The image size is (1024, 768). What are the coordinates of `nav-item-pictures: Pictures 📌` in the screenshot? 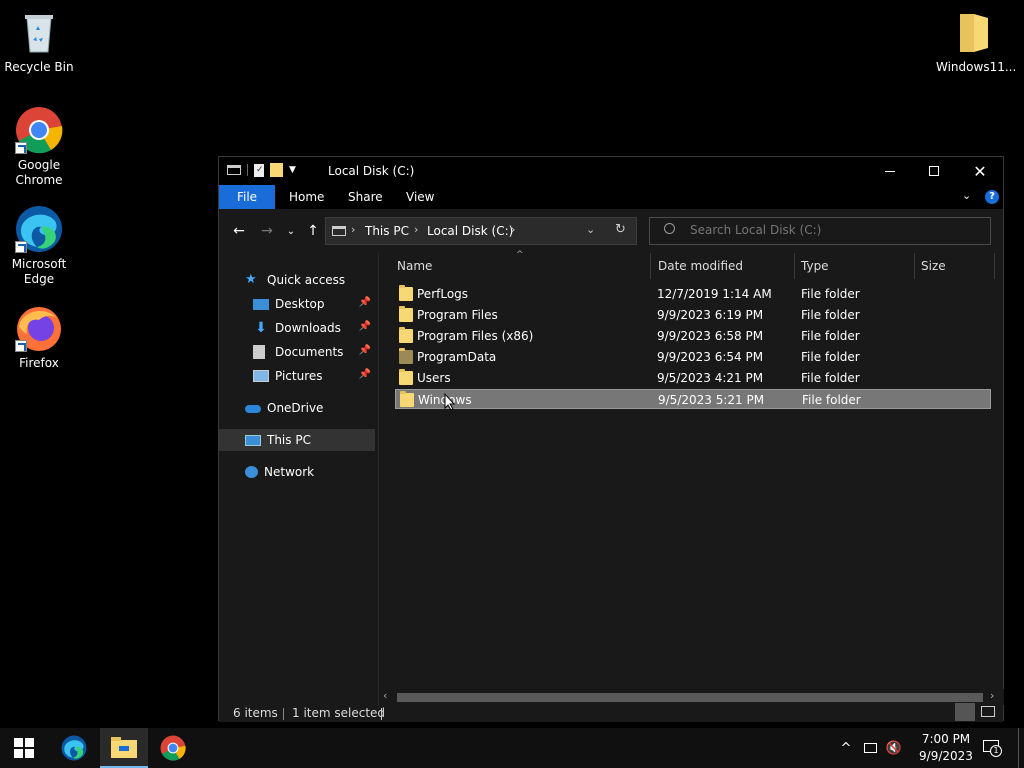 It's located at (297, 376).